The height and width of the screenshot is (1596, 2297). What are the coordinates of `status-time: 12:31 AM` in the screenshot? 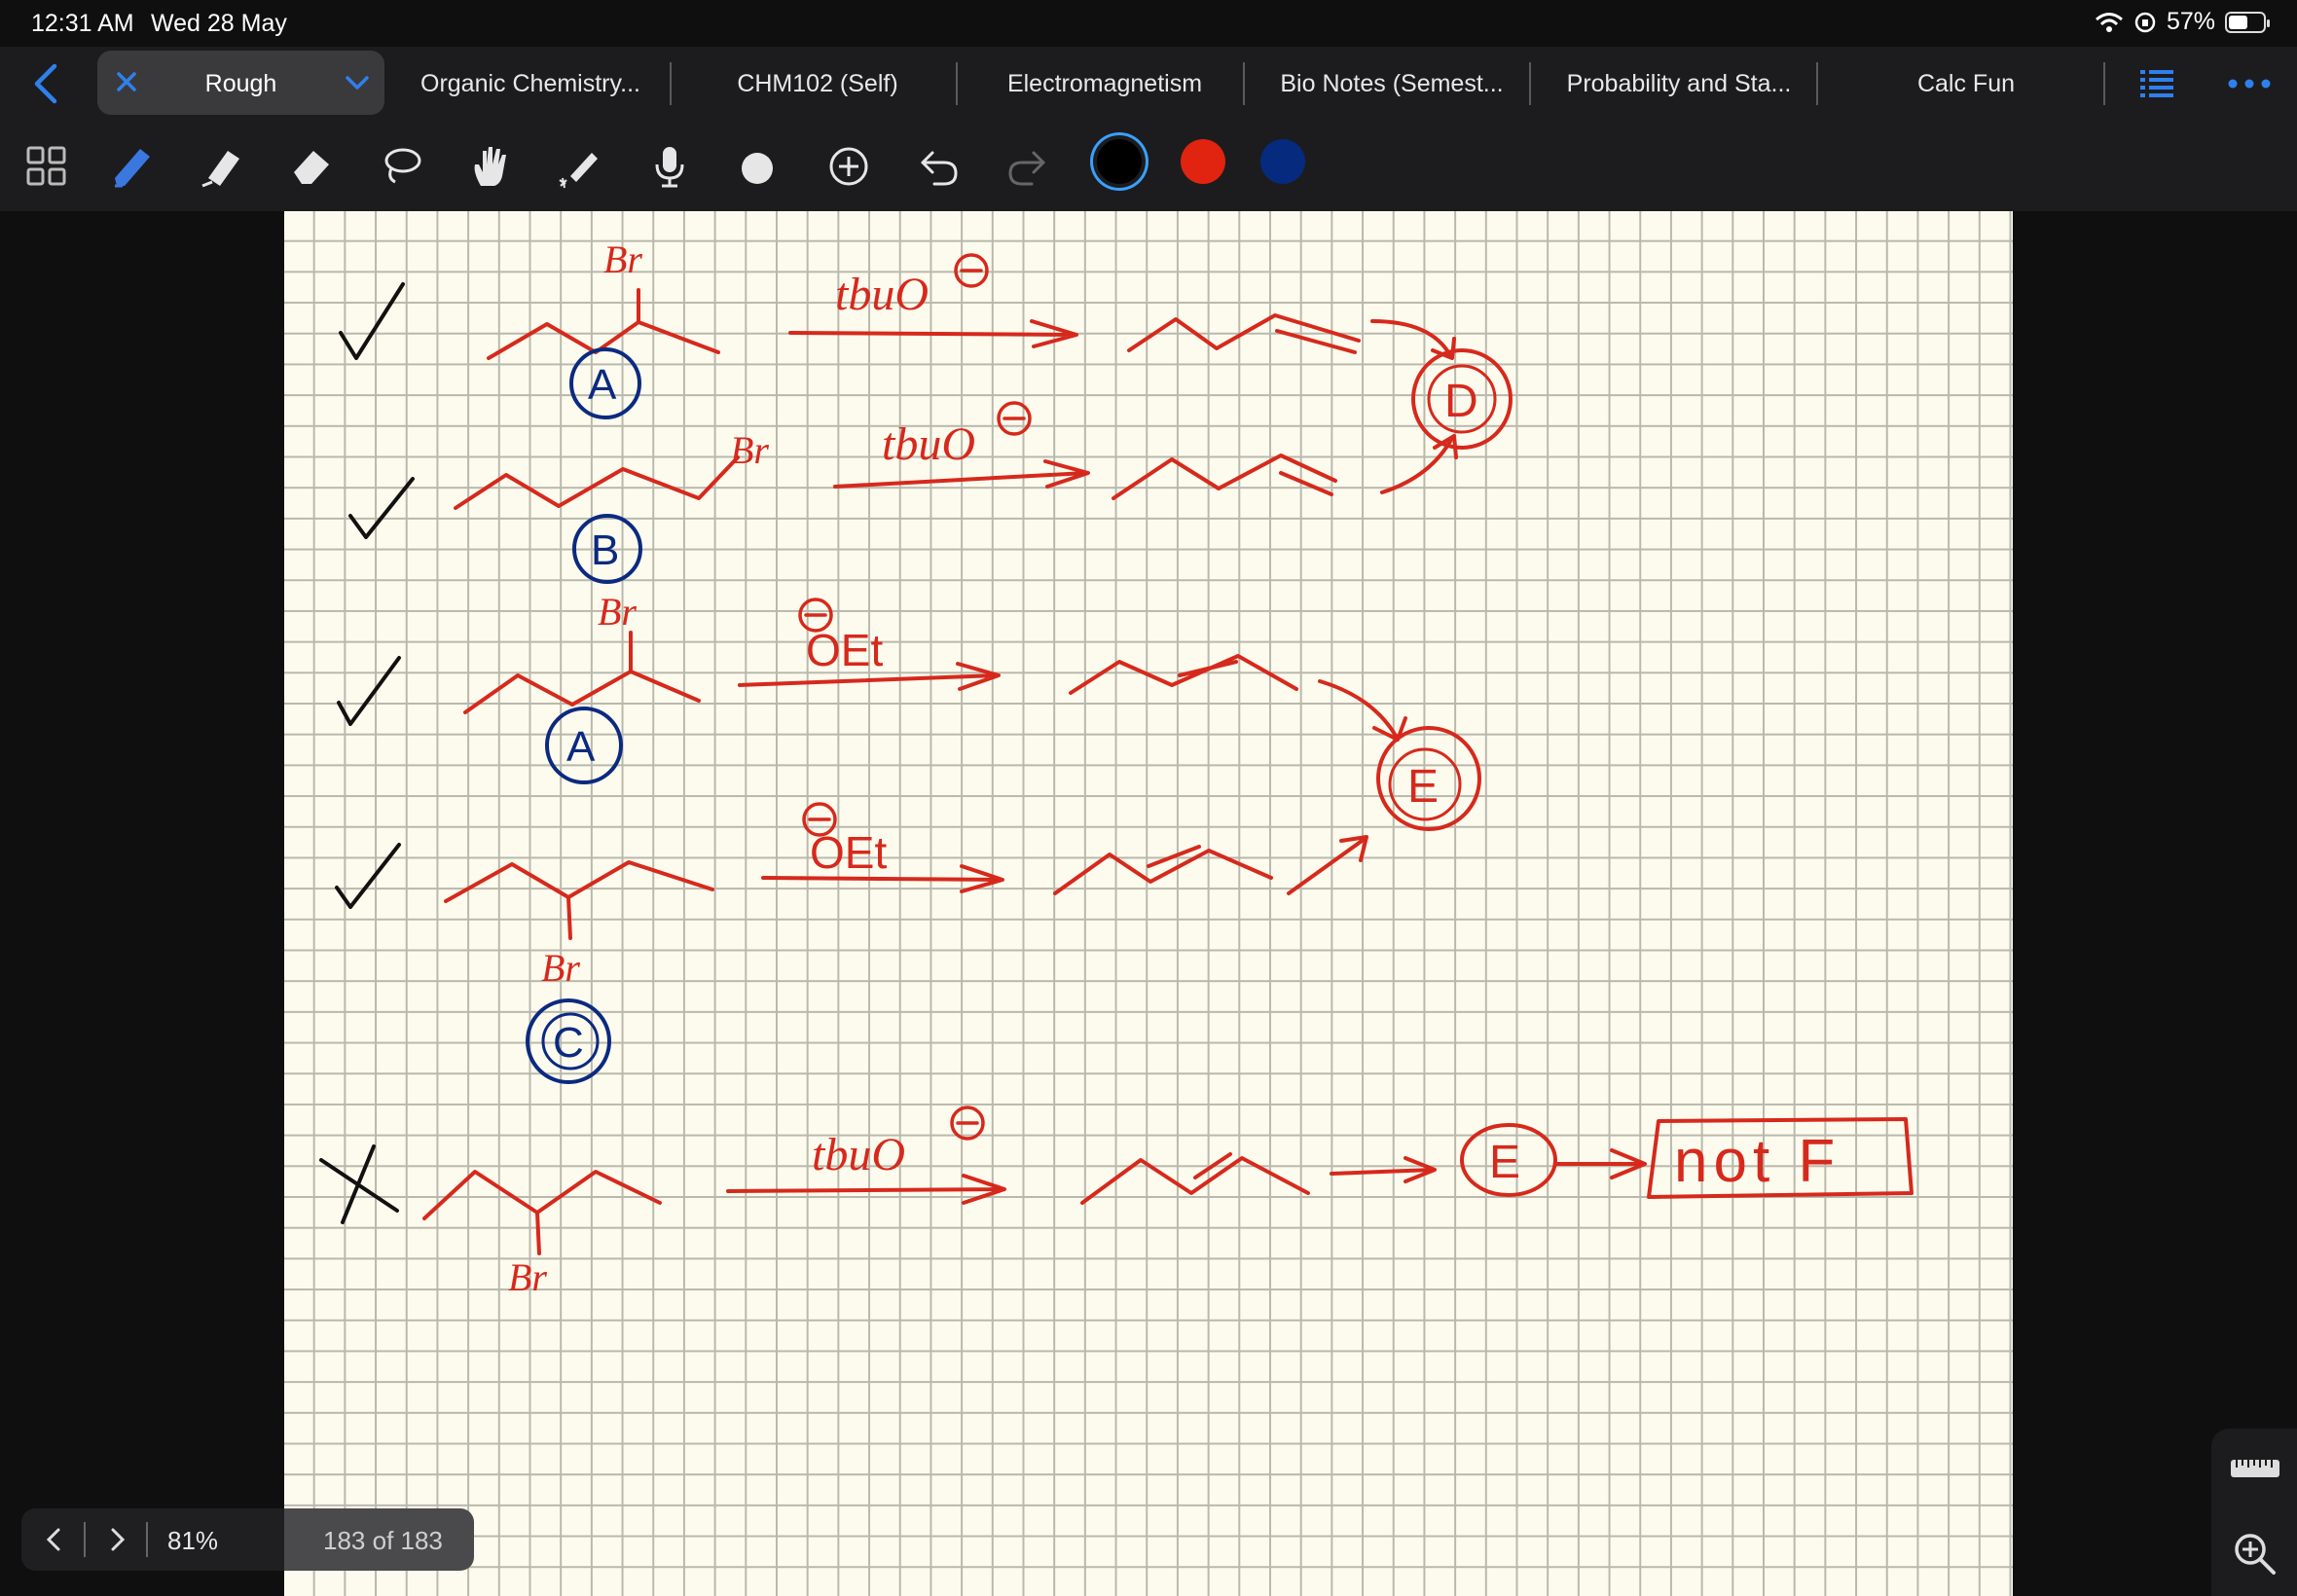 It's located at (83, 23).